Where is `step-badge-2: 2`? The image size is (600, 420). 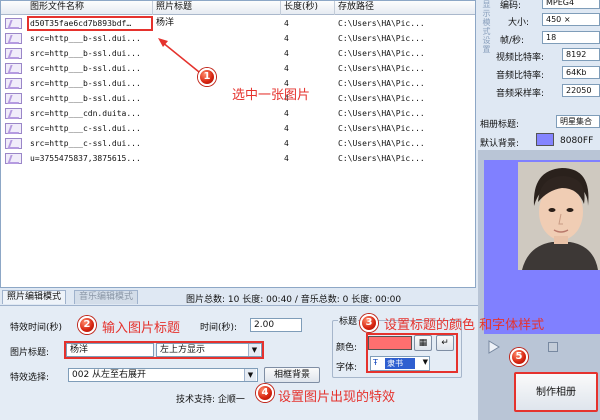 step-badge-2: 2 is located at coordinates (87, 325).